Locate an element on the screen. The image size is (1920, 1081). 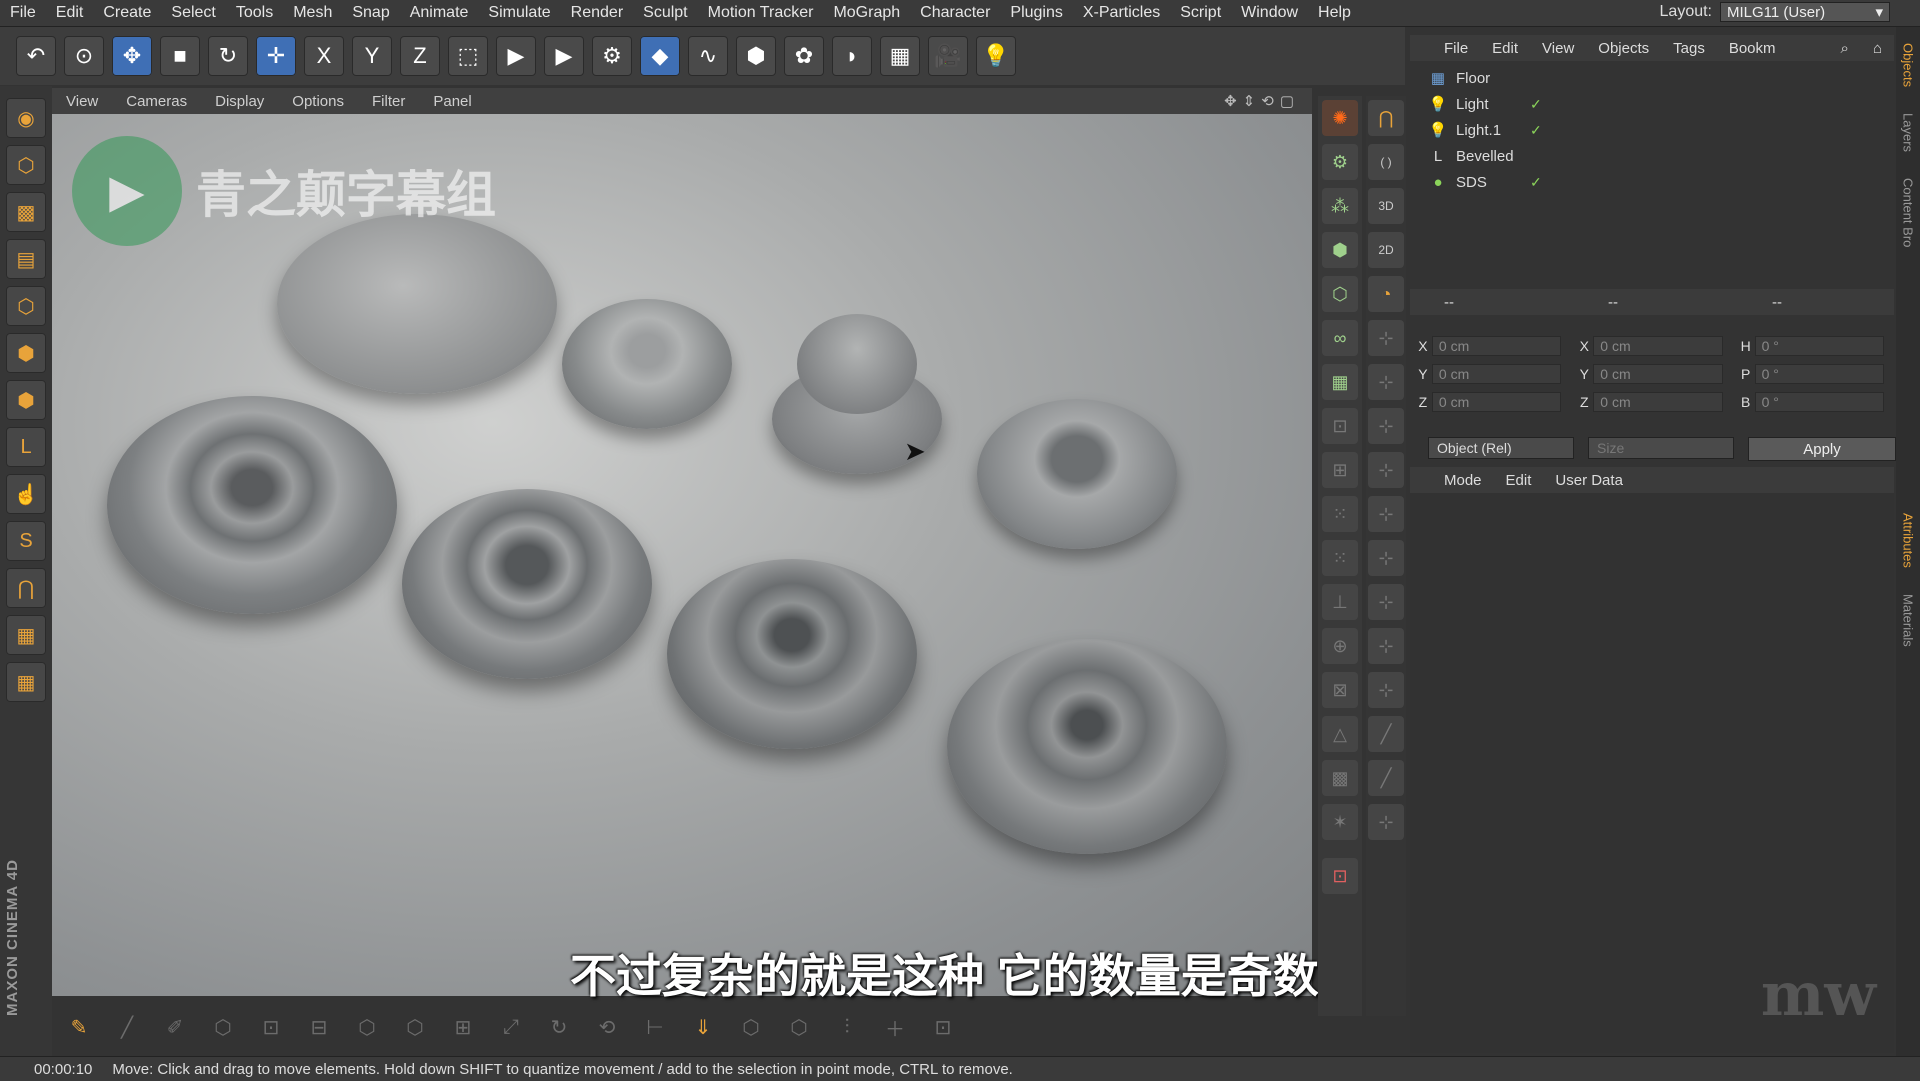
snap-quantize-icon: ◔ is located at coordinates (1386, 294).